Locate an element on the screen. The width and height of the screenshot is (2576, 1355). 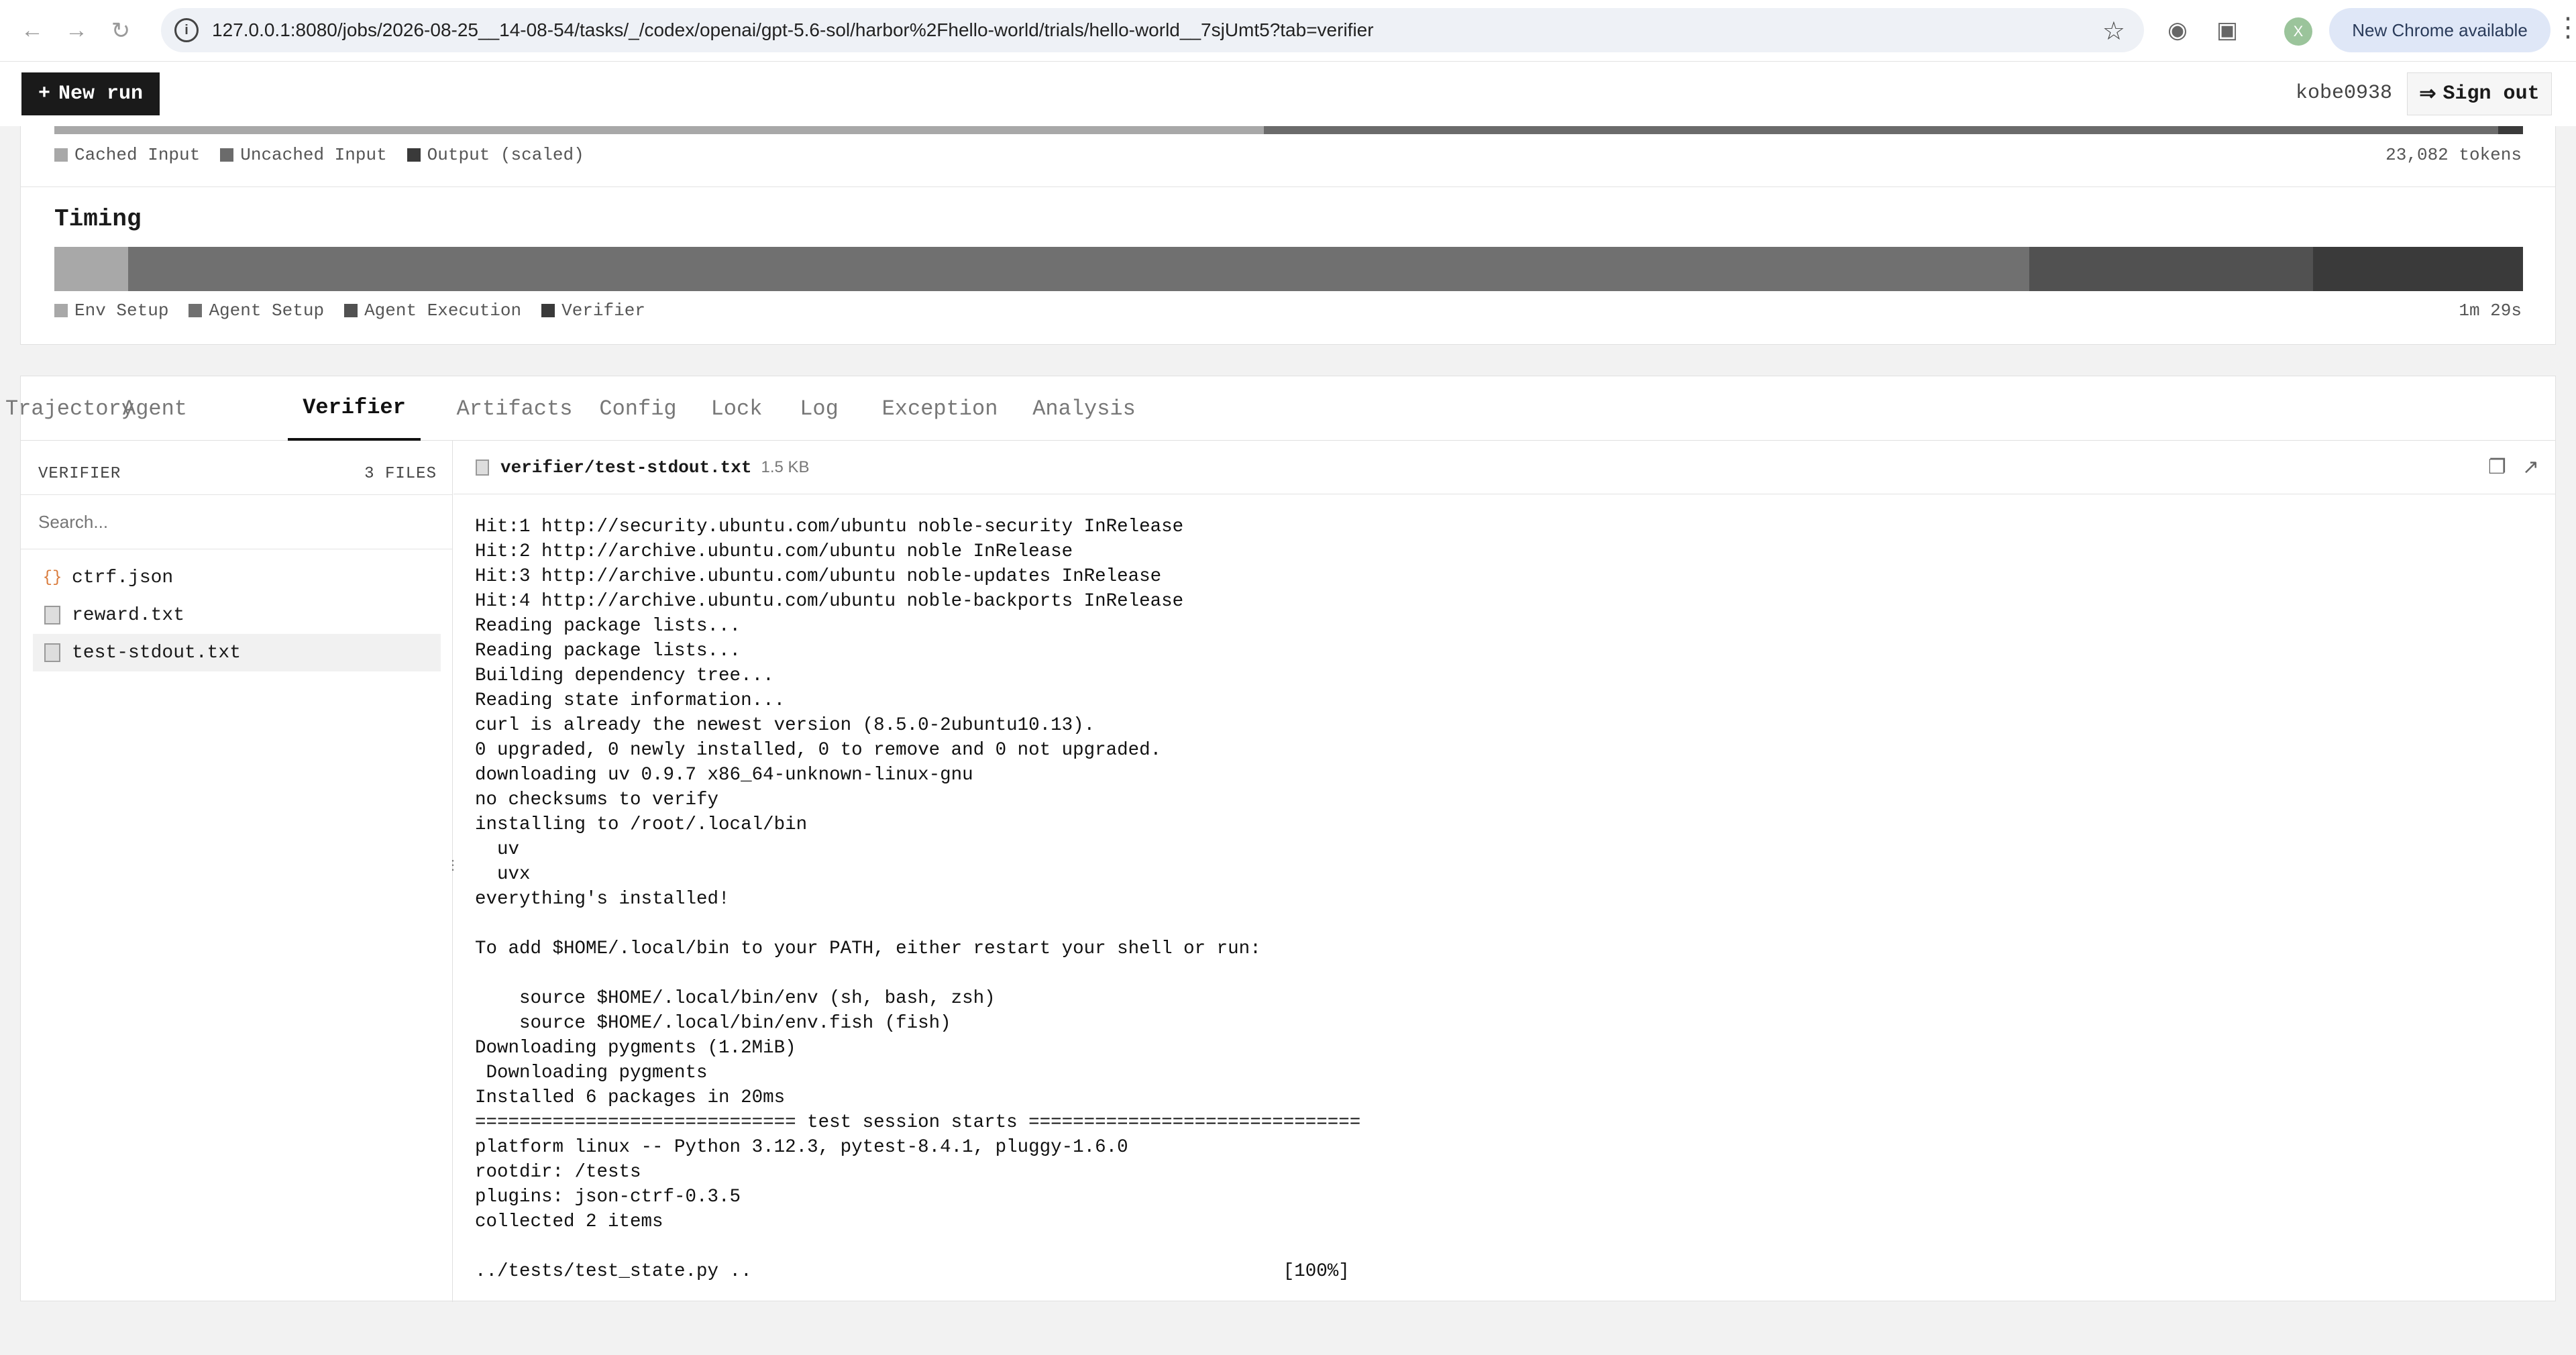
tab-trajectory: Trajectory is located at coordinates (69, 409).